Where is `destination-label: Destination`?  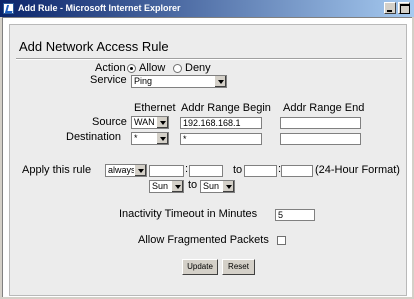
destination-label: Destination is located at coordinates (94, 137).